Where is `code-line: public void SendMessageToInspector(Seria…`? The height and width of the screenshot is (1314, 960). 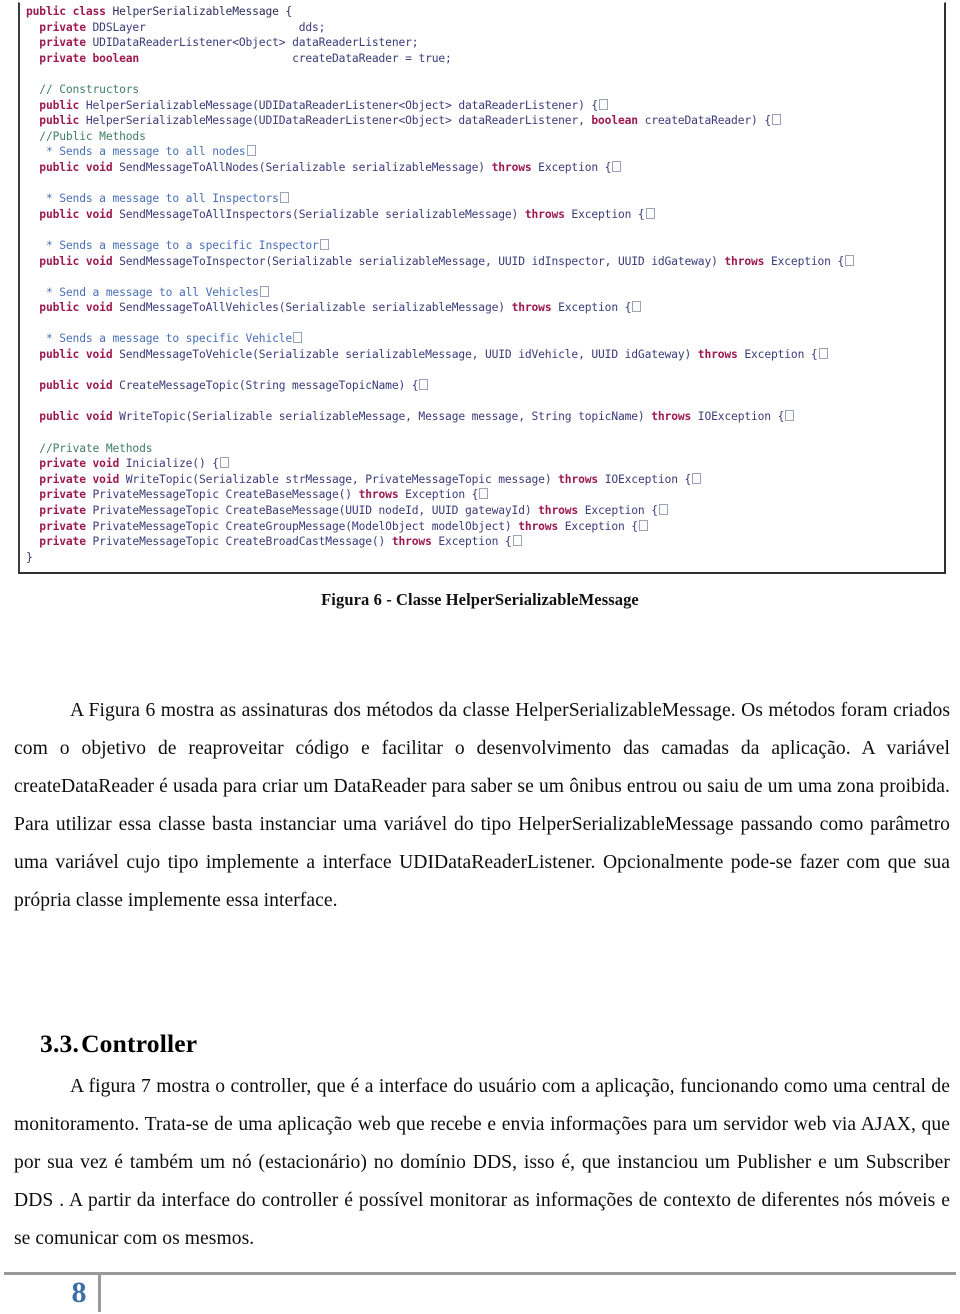 code-line: public void SendMessageToInspector(Seria… is located at coordinates (484, 262).